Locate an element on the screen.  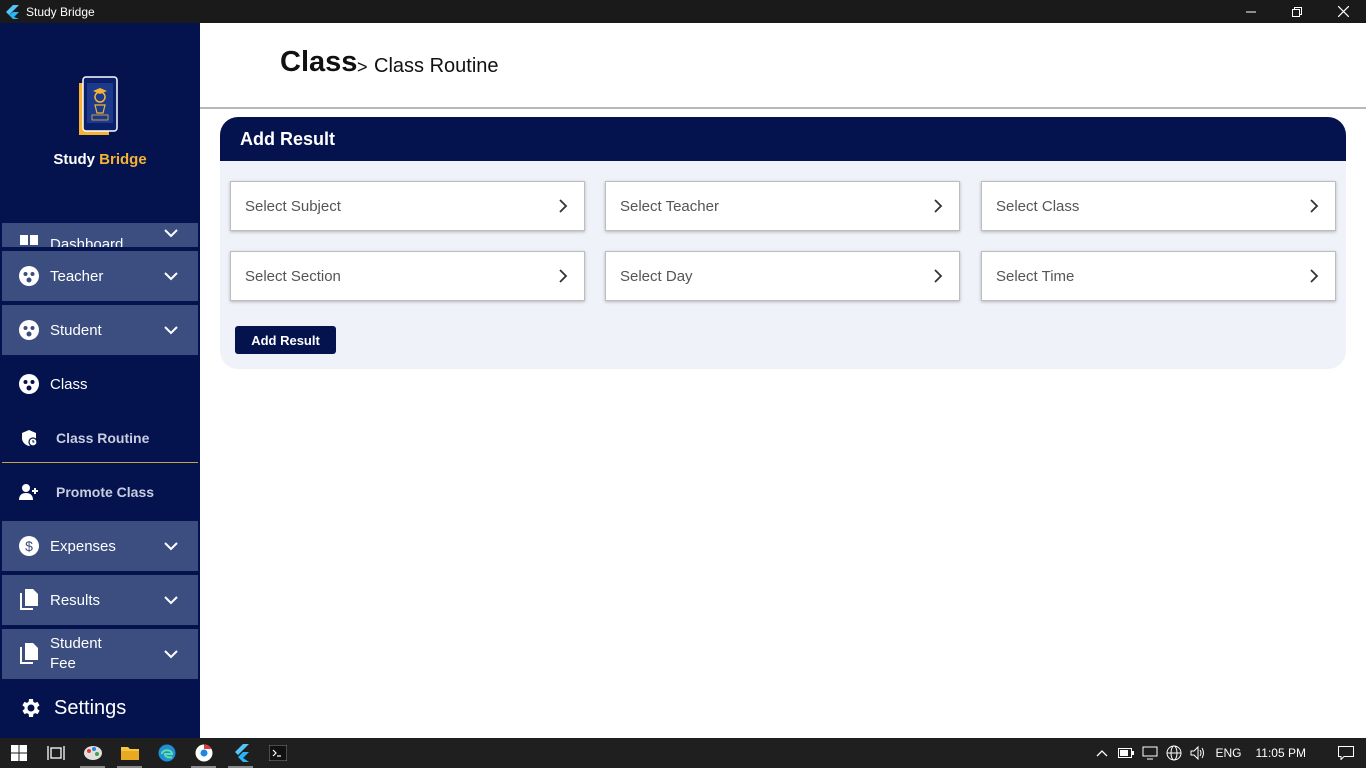
sidebar-item-student-fee: Student Fee is located at coordinates (100, 654).